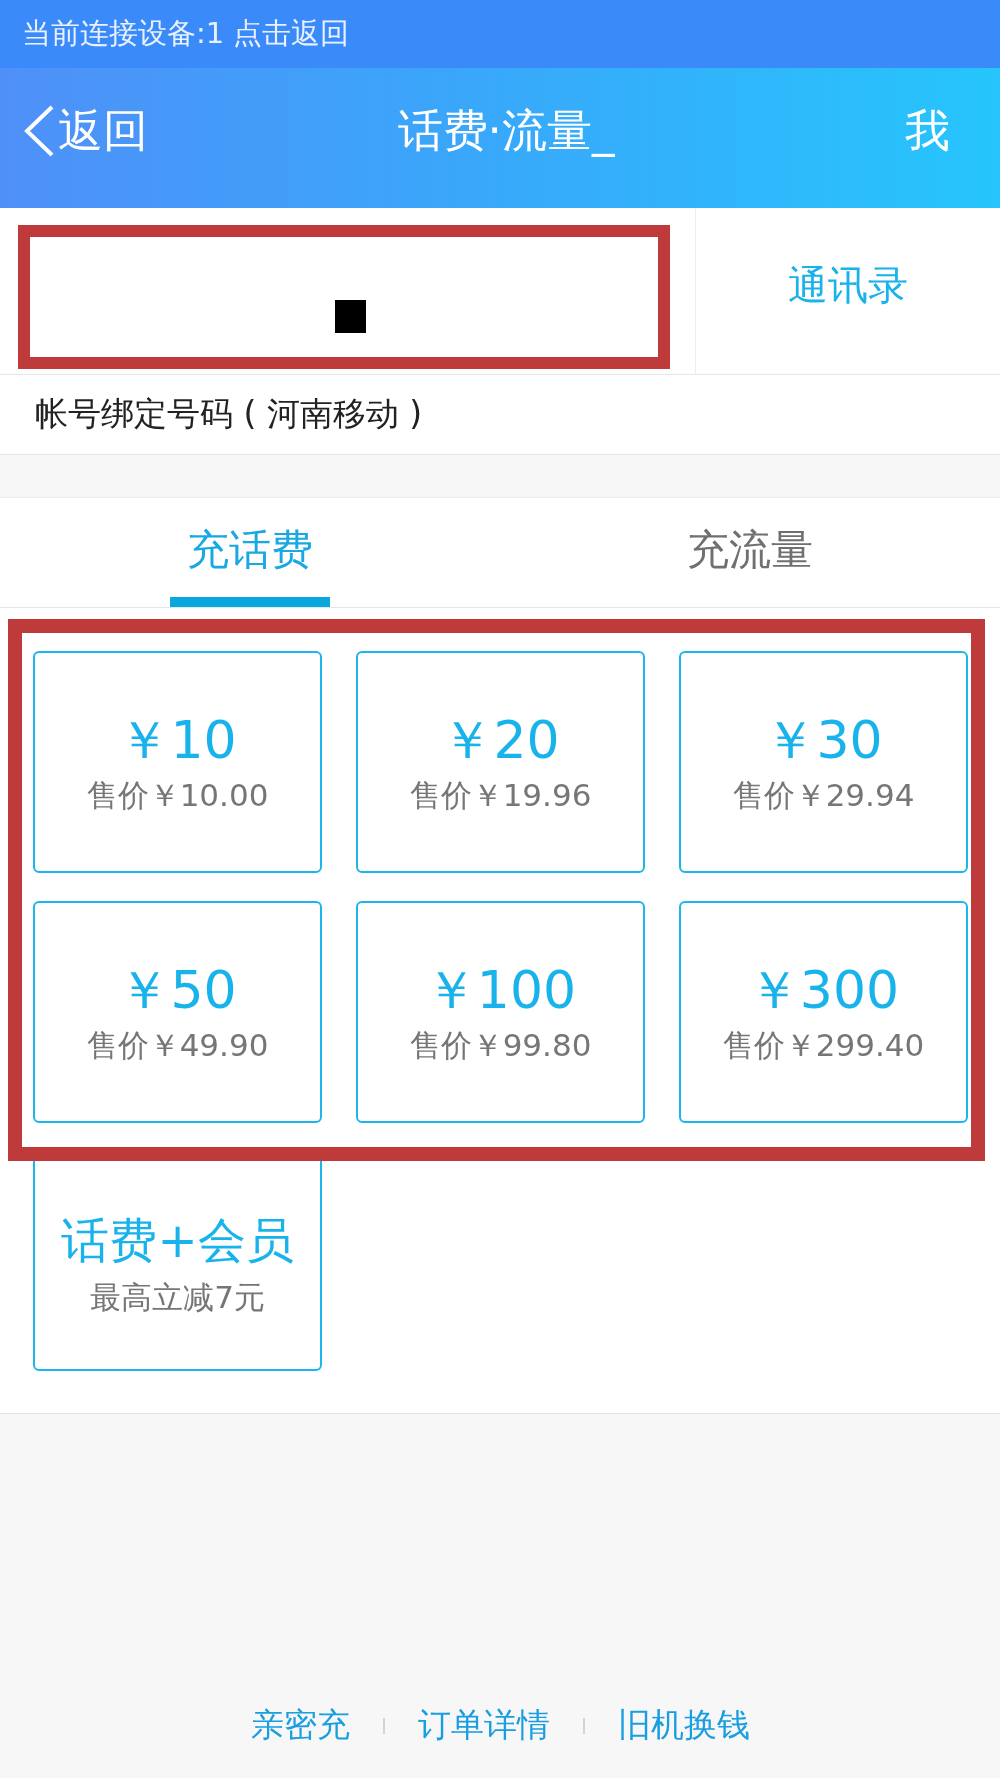 Image resolution: width=1000 pixels, height=1778 pixels. I want to click on page-title: 话费·流量_, so click(506, 131).